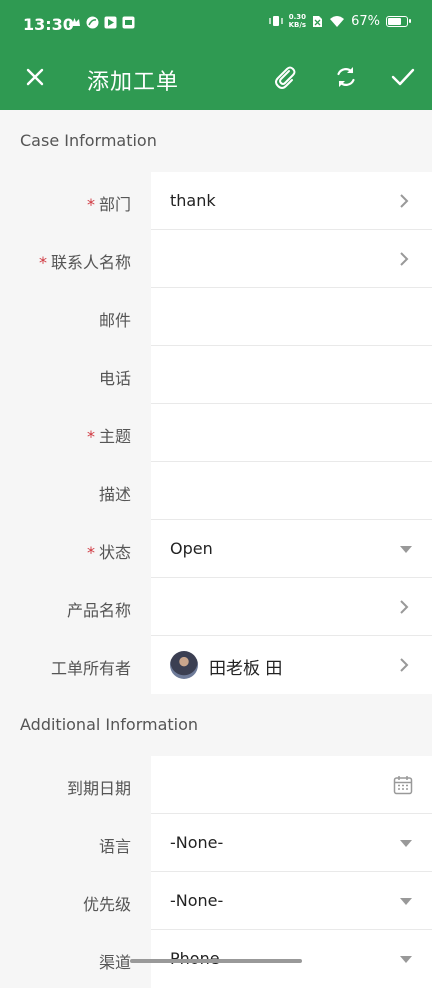  I want to click on field-product-name: 产品名称, so click(216, 607).